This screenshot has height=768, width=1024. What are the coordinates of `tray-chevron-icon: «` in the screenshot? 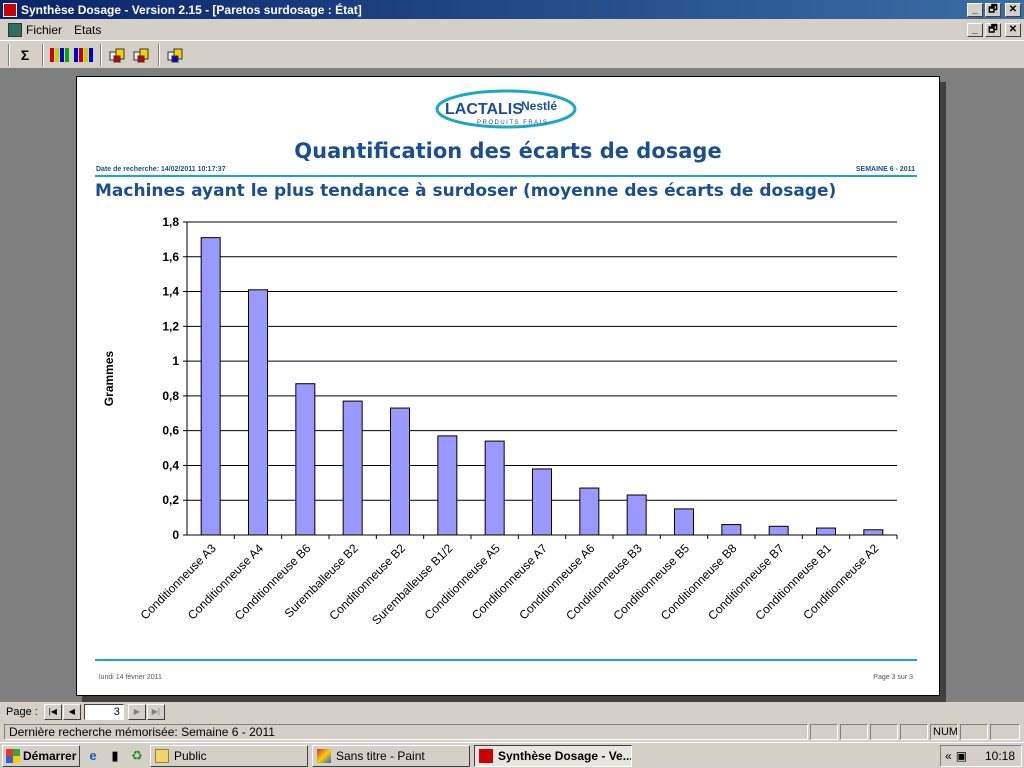 It's located at (948, 756).